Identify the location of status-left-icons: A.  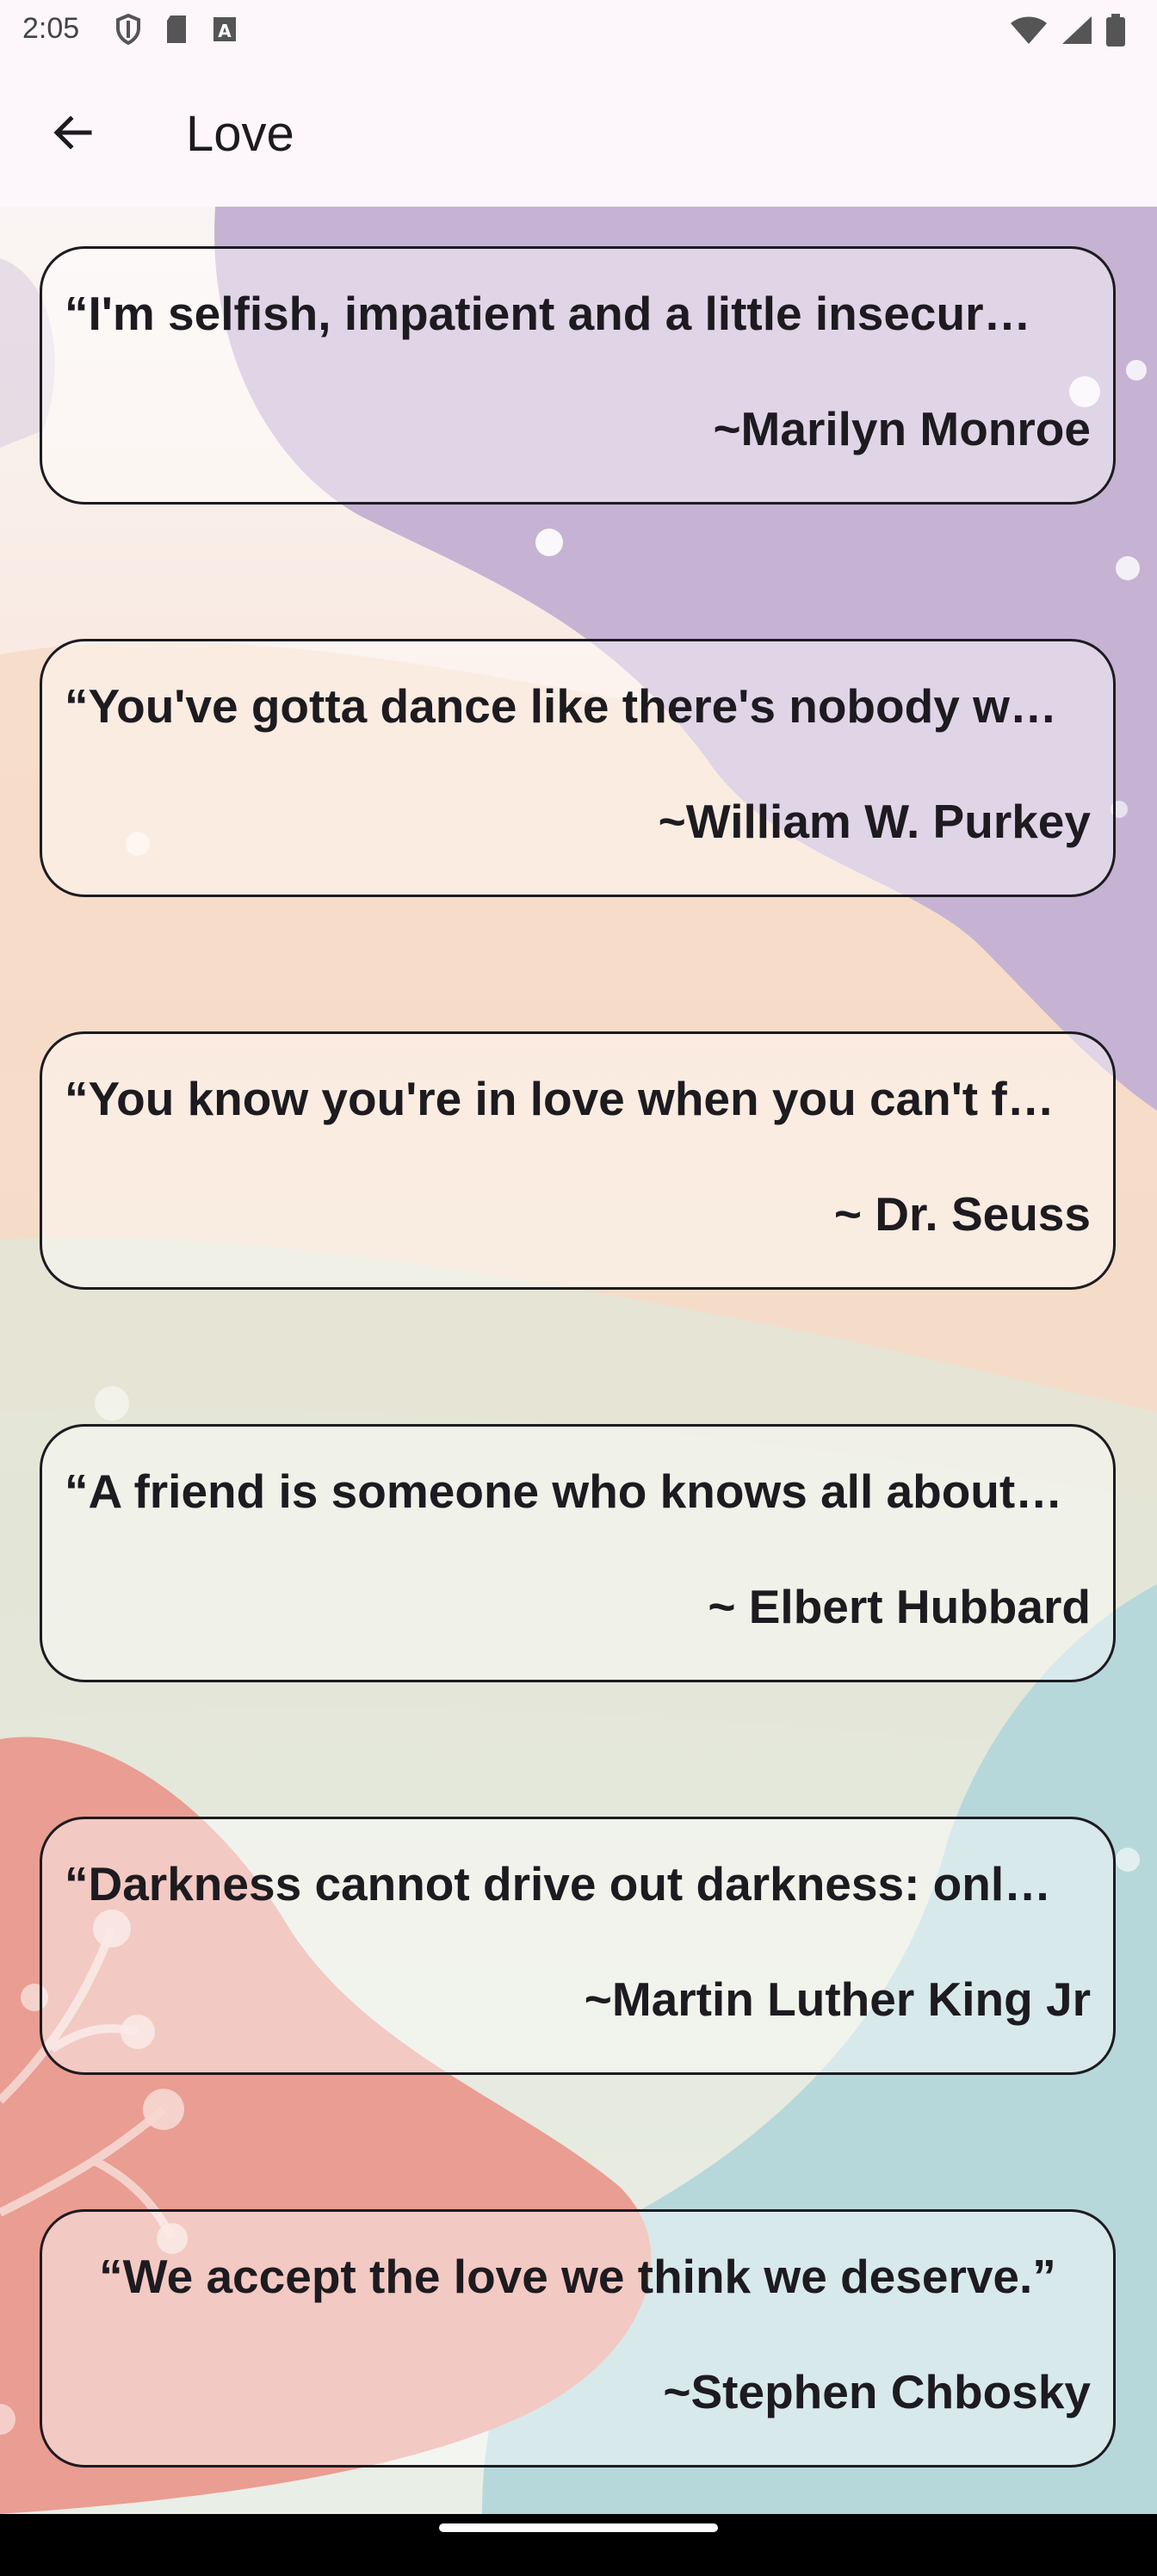
(177, 31).